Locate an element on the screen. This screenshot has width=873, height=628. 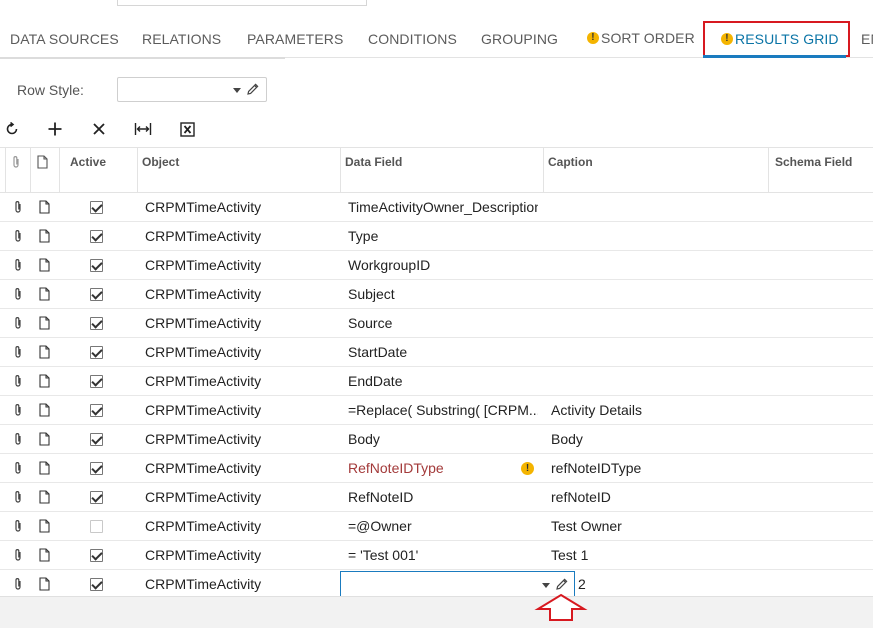
tab-relations: RELATIONS is located at coordinates (181, 39).